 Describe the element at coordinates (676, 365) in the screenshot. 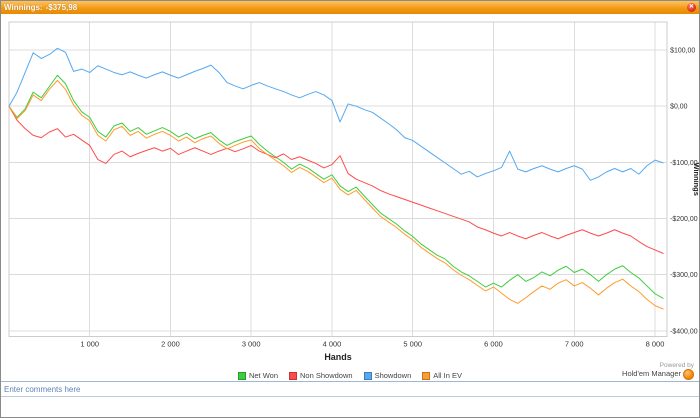

I see `powered-by-label: Powered by` at that location.